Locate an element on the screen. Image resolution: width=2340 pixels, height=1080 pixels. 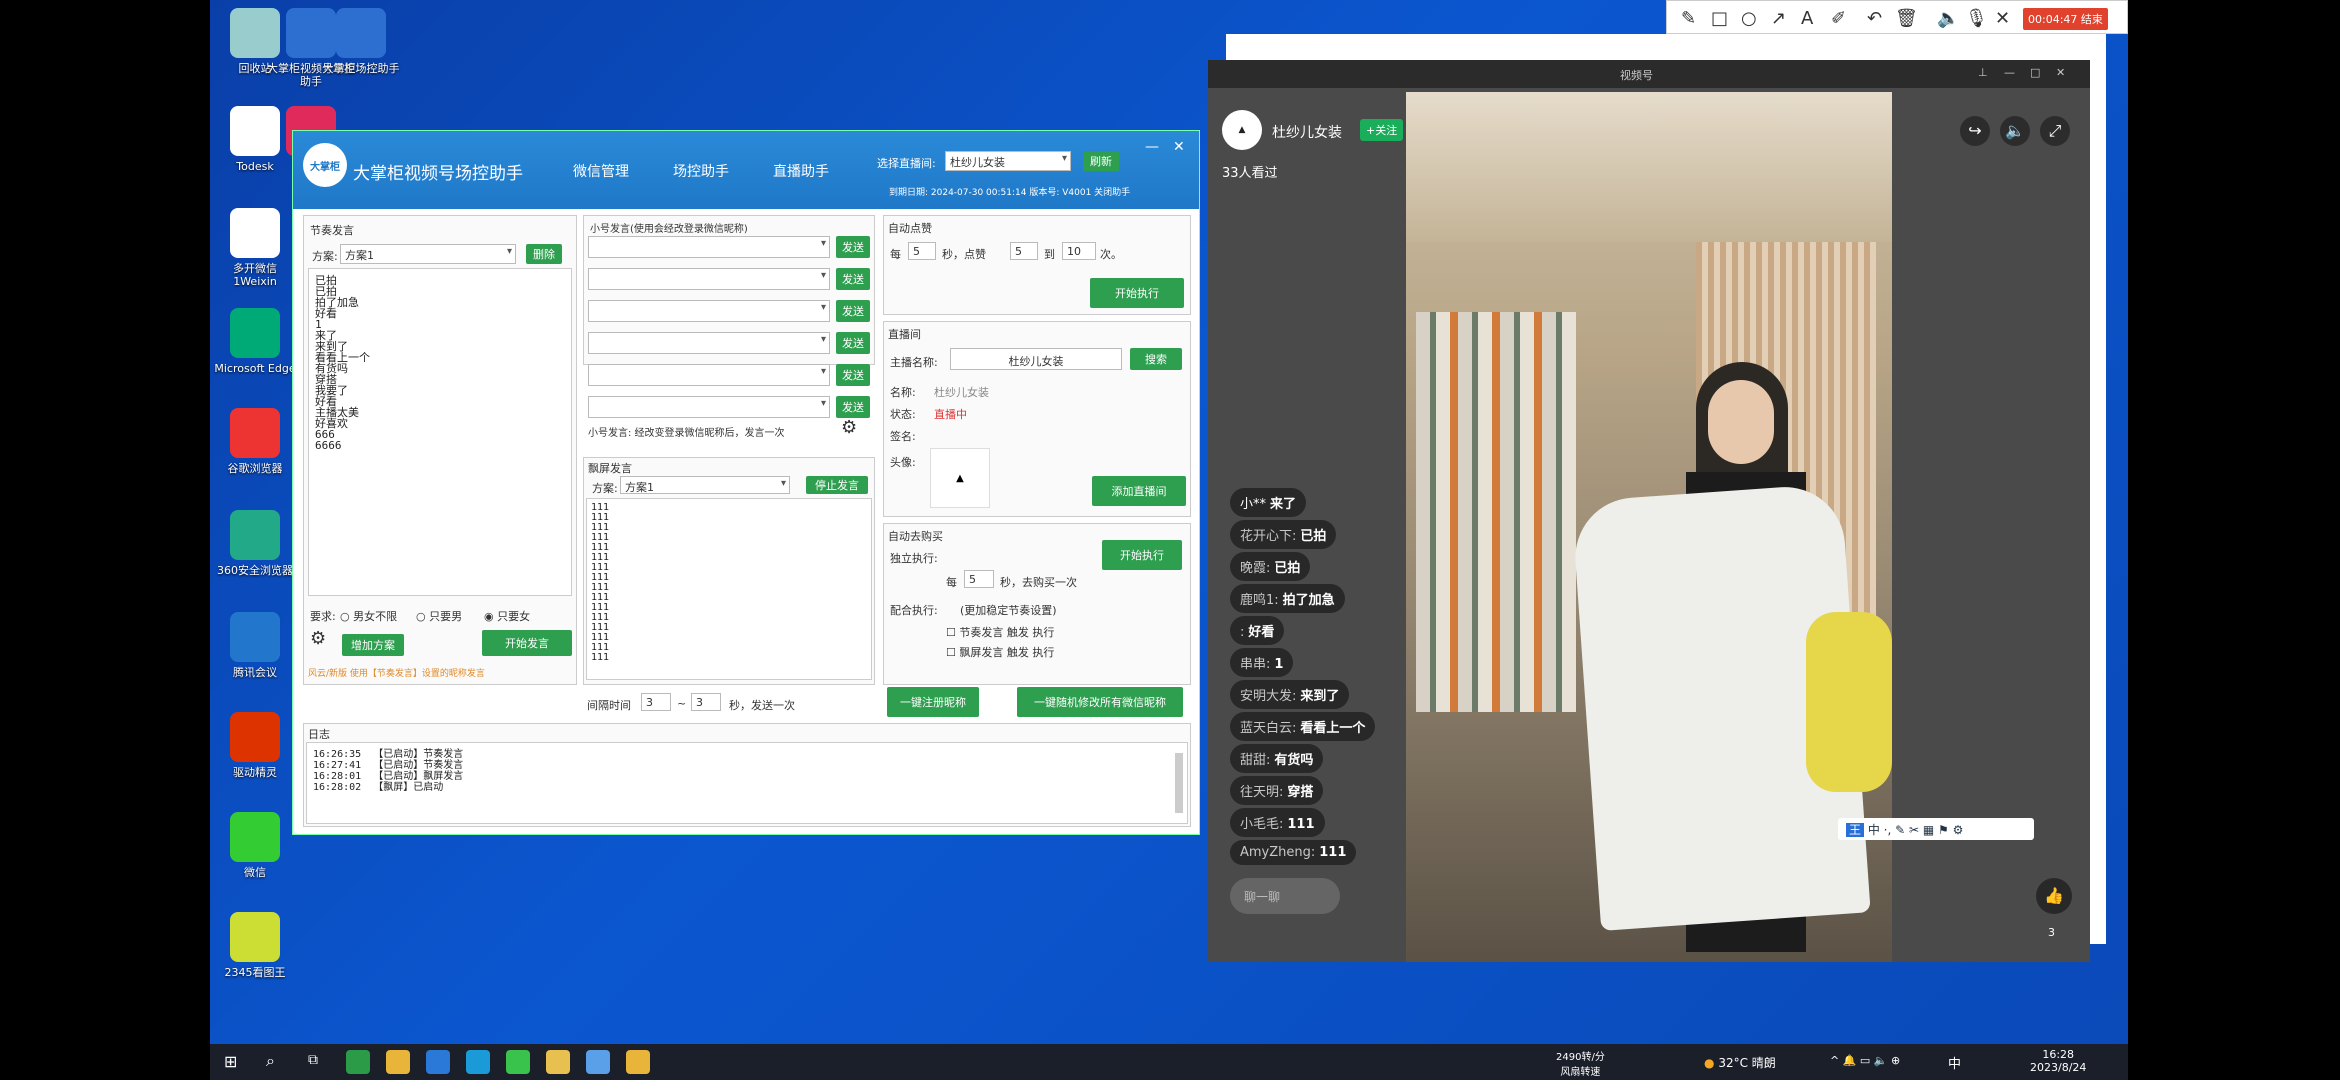
mic-icon: 🎙 is located at coordinates (1976, 18).